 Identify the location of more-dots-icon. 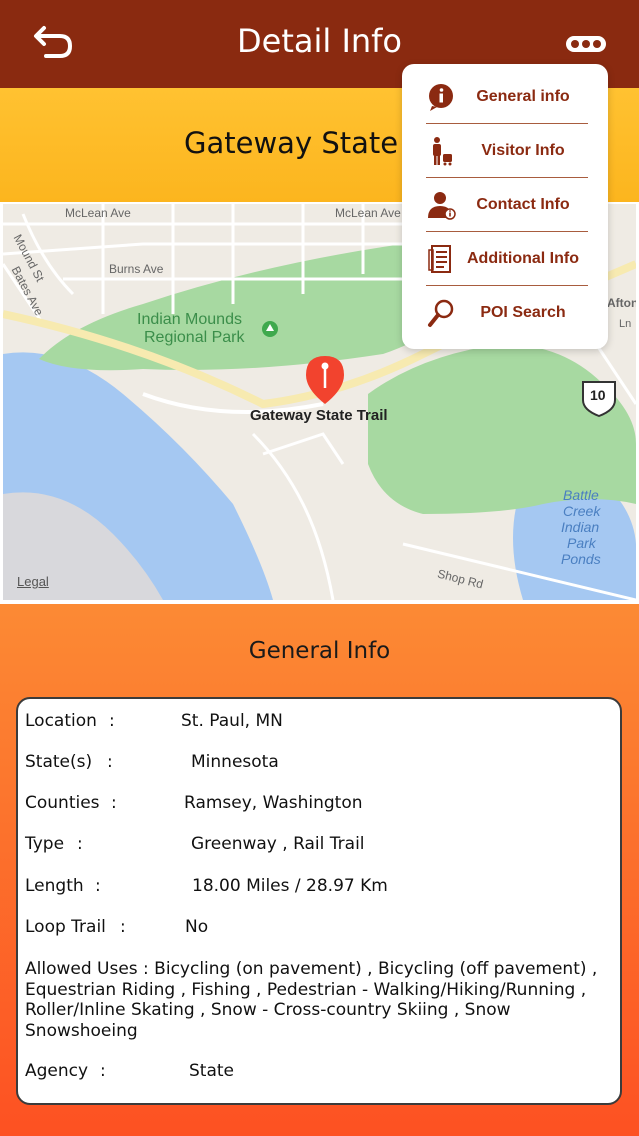
(586, 44).